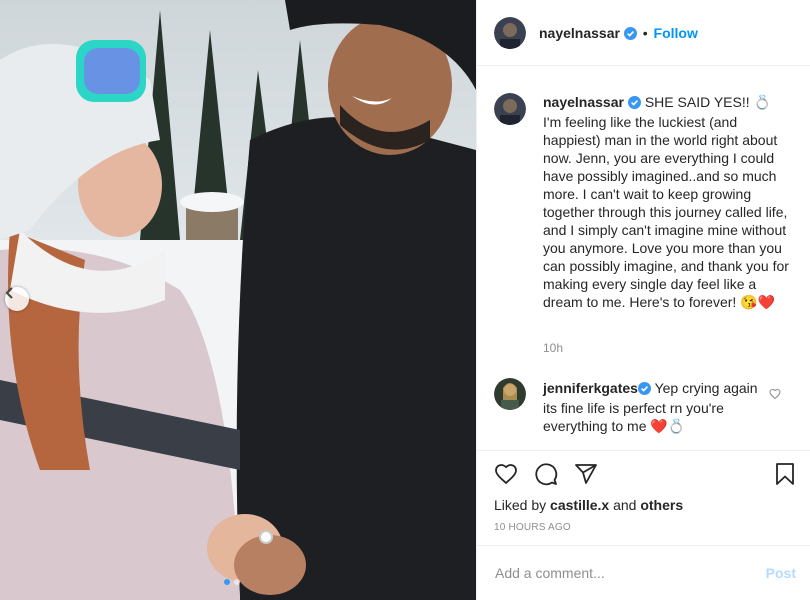 Image resolution: width=810 pixels, height=600 pixels. Describe the element at coordinates (232, 582) in the screenshot. I see `carousel-indicator` at that location.